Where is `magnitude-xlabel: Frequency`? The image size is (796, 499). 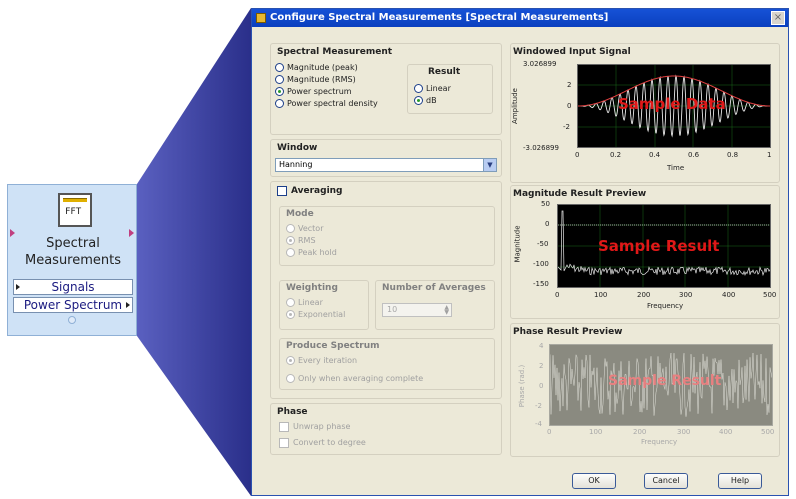 magnitude-xlabel: Frequency is located at coordinates (665, 306).